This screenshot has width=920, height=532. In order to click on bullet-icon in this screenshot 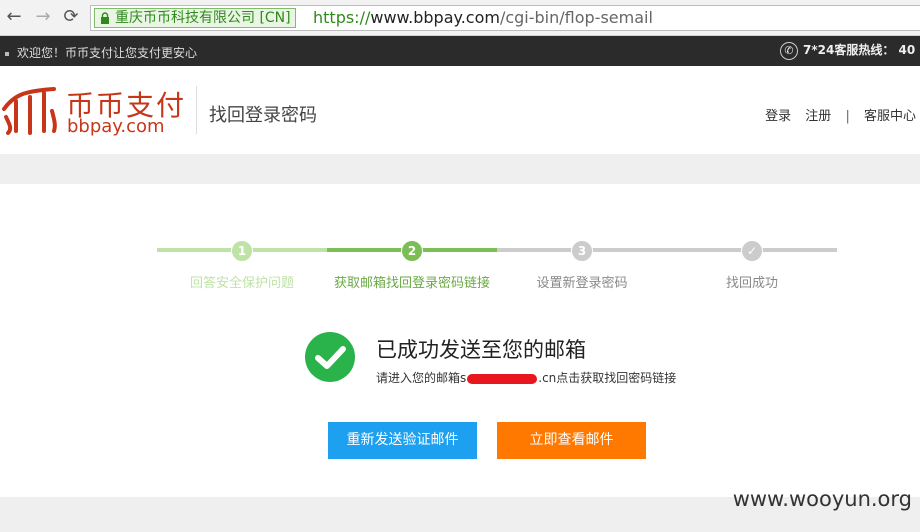, I will do `click(7, 53)`.